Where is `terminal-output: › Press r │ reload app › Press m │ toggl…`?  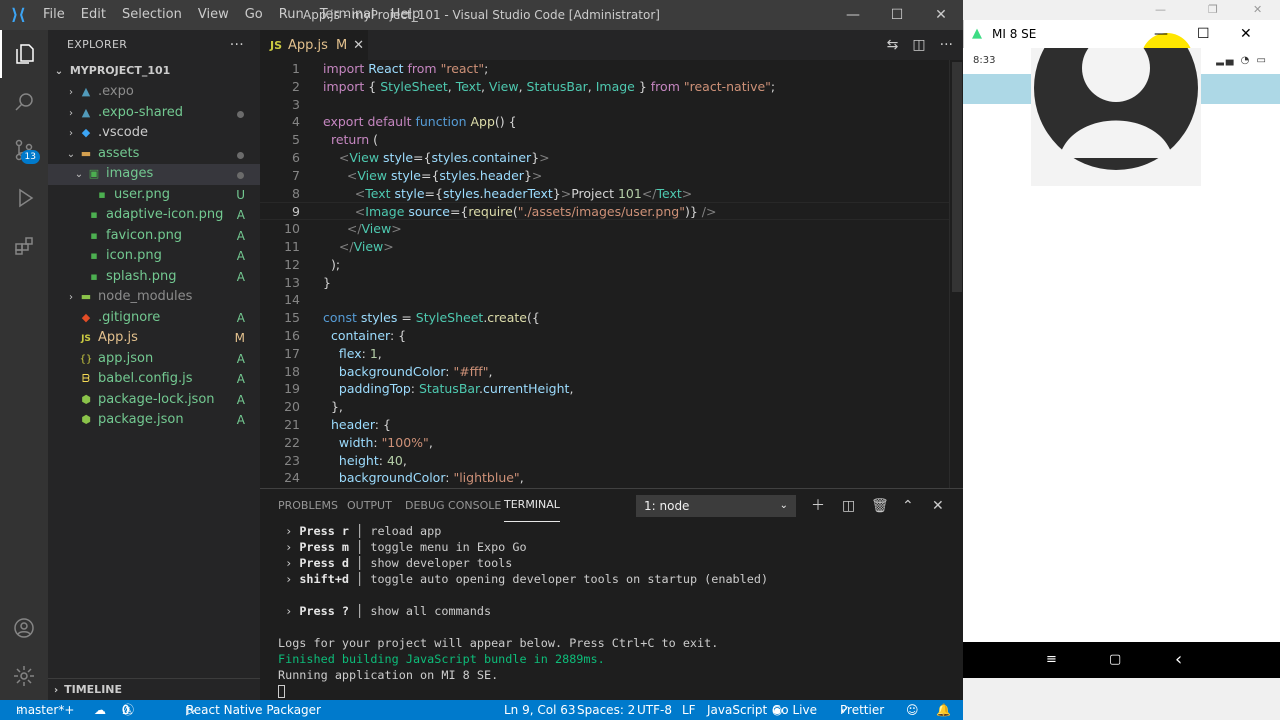
terminal-output: › Press r │ reload app › Press m │ toggl… is located at coordinates (523, 611).